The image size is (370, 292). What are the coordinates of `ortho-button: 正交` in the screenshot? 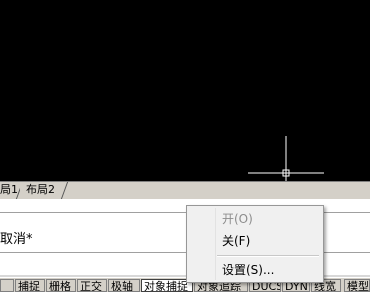 It's located at (92, 285).